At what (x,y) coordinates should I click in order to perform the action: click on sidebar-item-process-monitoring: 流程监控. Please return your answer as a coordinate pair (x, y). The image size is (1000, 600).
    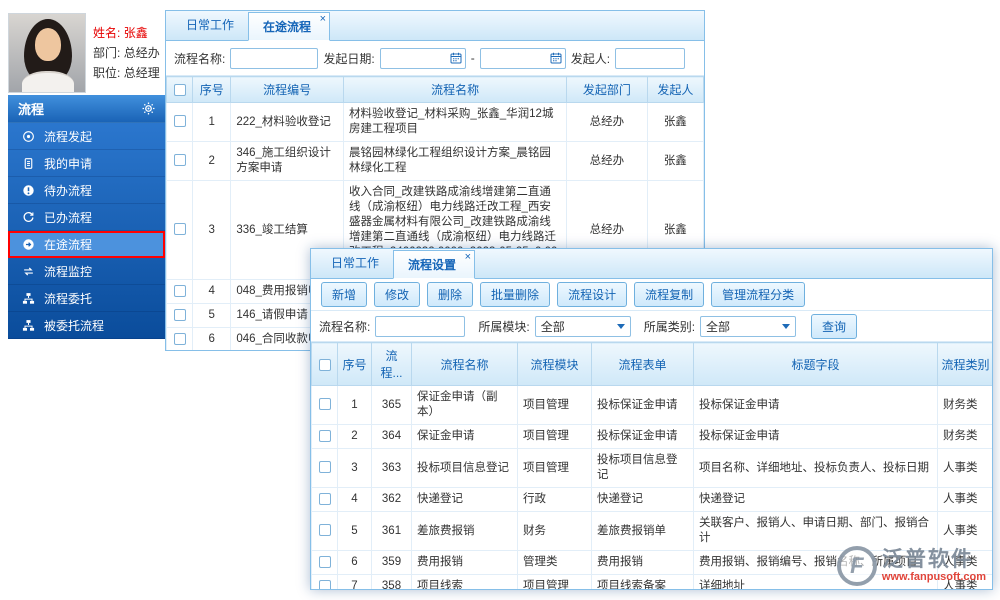
    Looking at the image, I should click on (86, 271).